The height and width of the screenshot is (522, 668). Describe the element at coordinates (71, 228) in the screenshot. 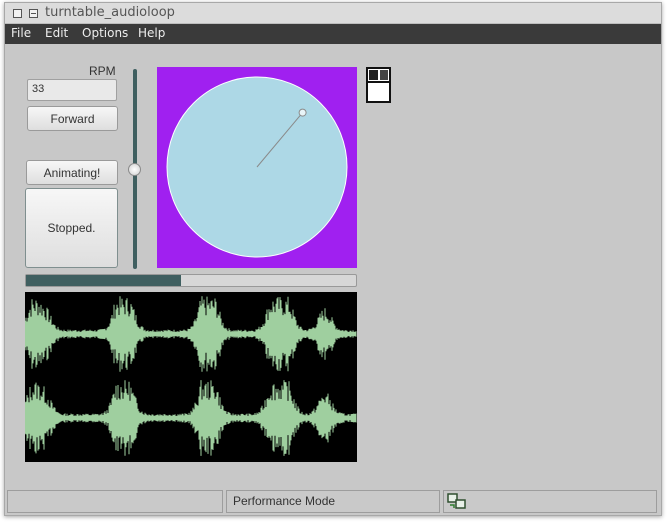

I see `stopped-button: Stopped.` at that location.